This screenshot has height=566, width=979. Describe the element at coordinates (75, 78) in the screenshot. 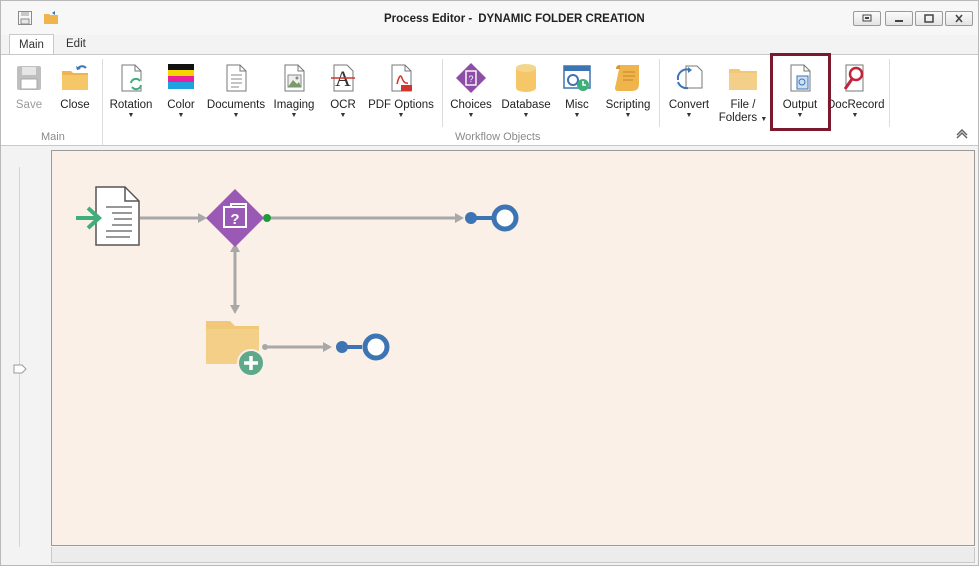

I see `close-folder-icon` at that location.